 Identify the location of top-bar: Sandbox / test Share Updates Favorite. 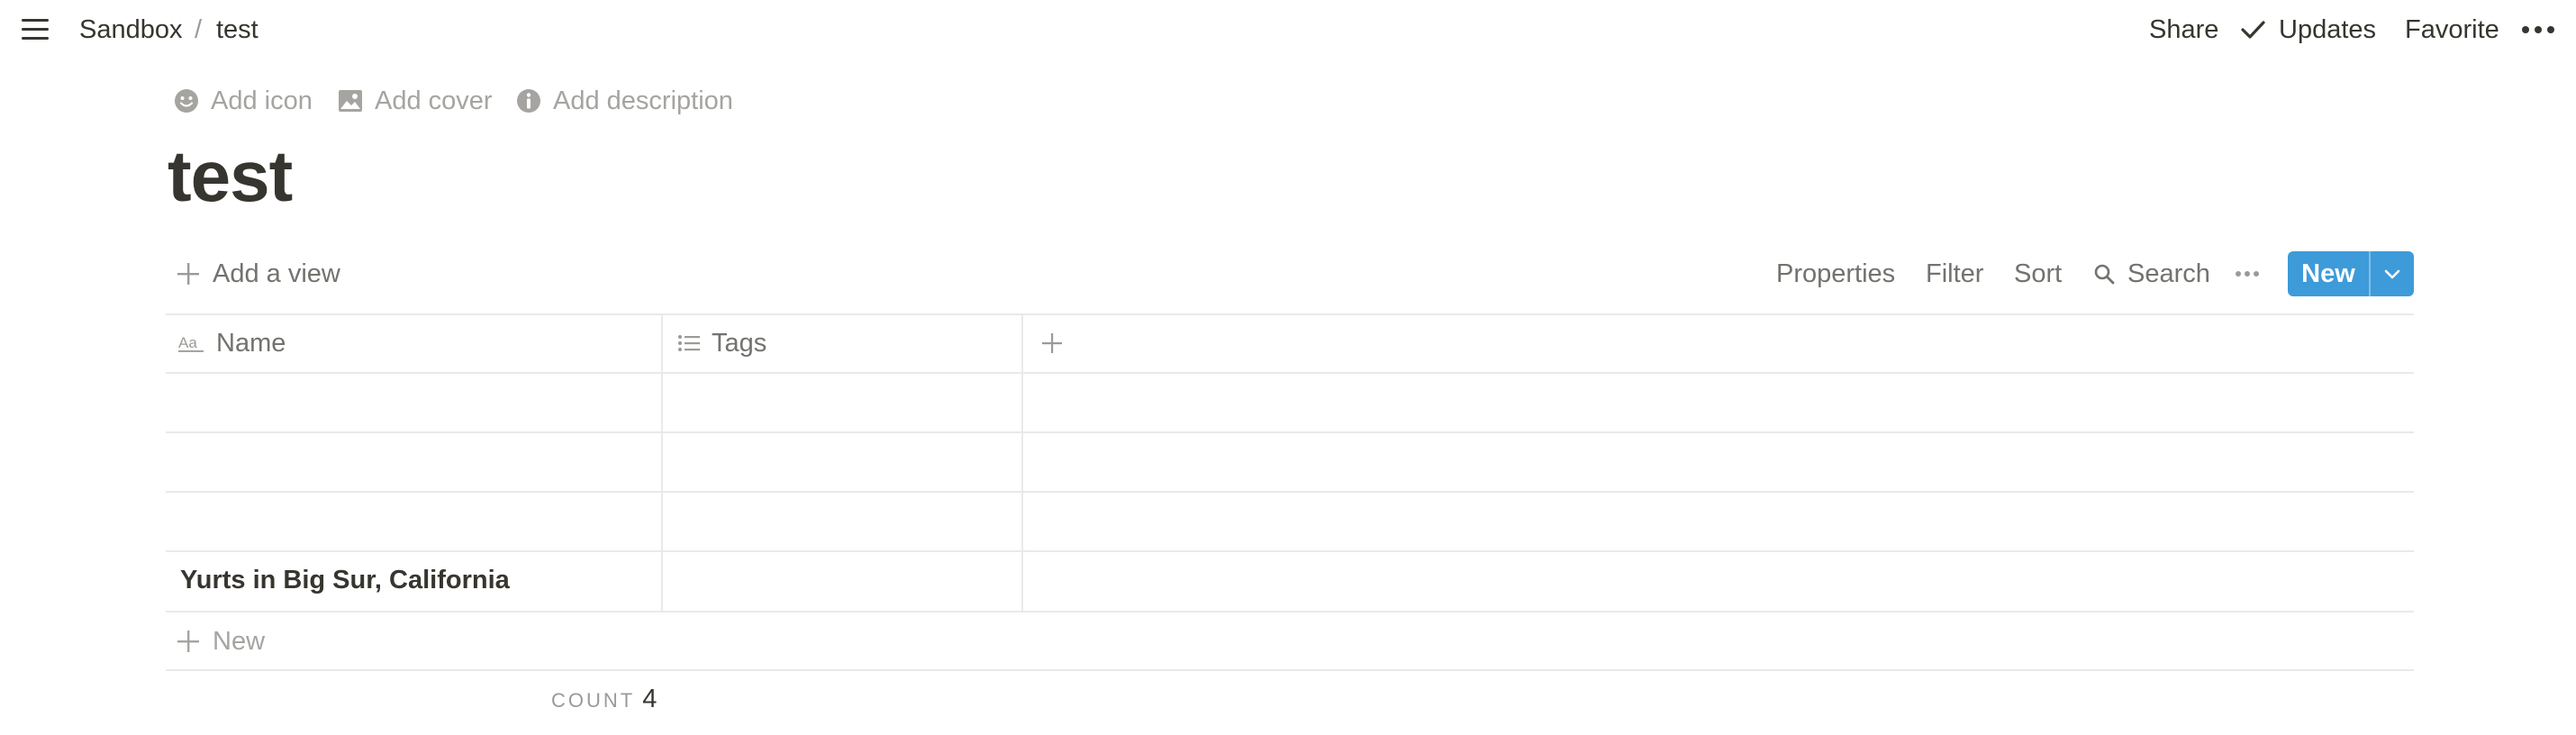
(1288, 29).